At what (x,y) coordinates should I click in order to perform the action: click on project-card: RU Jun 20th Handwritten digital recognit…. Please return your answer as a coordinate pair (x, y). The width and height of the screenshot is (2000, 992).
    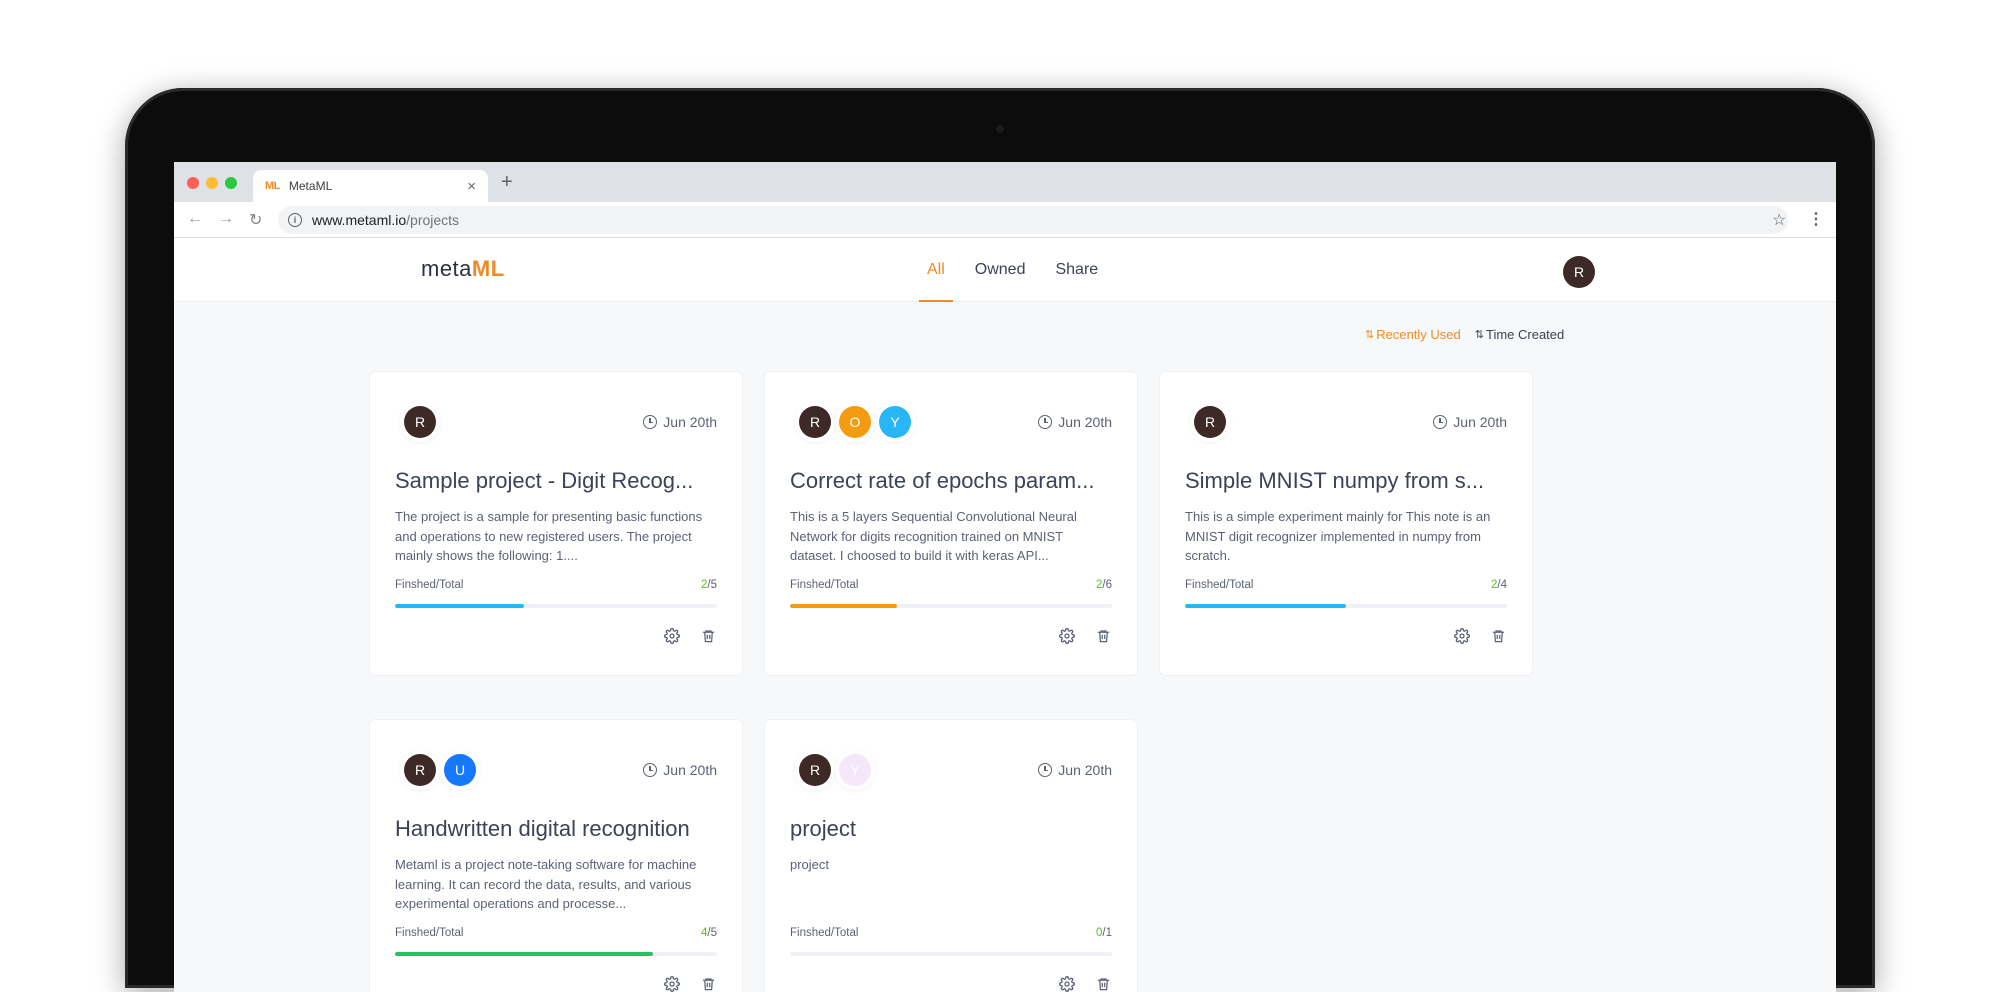
    Looking at the image, I should click on (556, 855).